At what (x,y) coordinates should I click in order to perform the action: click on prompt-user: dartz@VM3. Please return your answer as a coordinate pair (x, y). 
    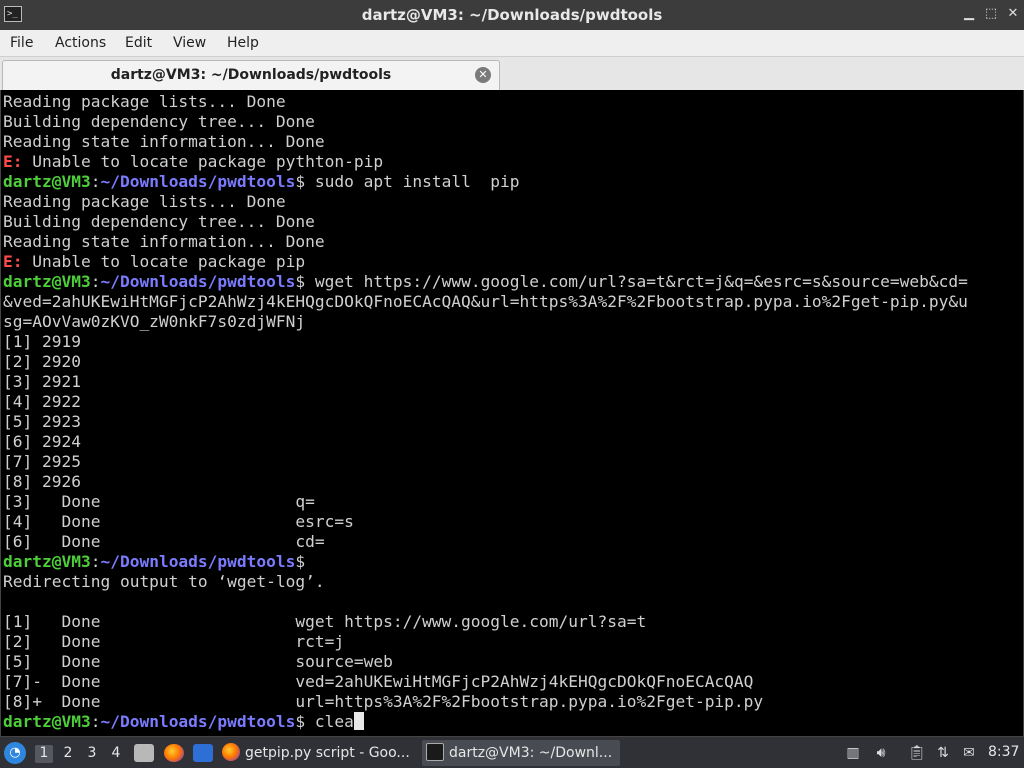
    Looking at the image, I should click on (47, 721).